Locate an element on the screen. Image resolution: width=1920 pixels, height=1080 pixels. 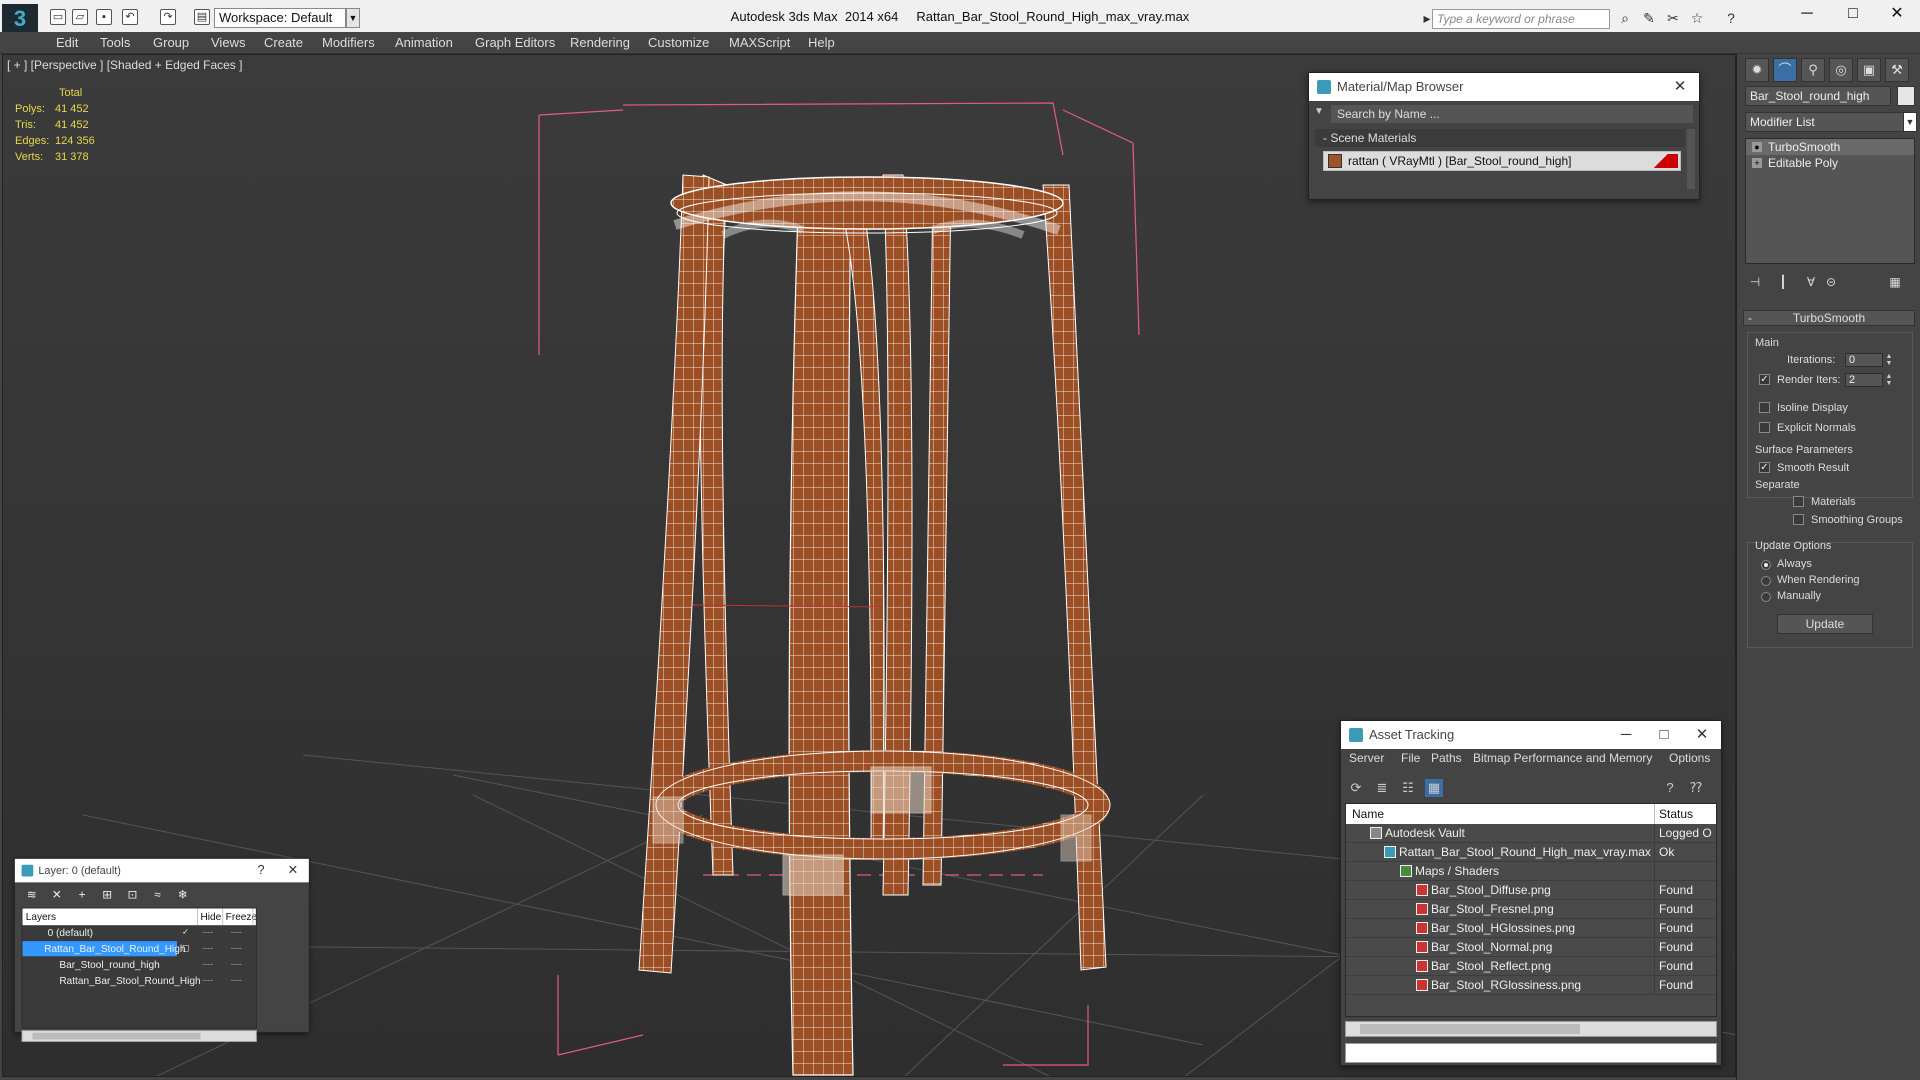
search-input: Type a keyword or phrase is located at coordinates (1521, 19).